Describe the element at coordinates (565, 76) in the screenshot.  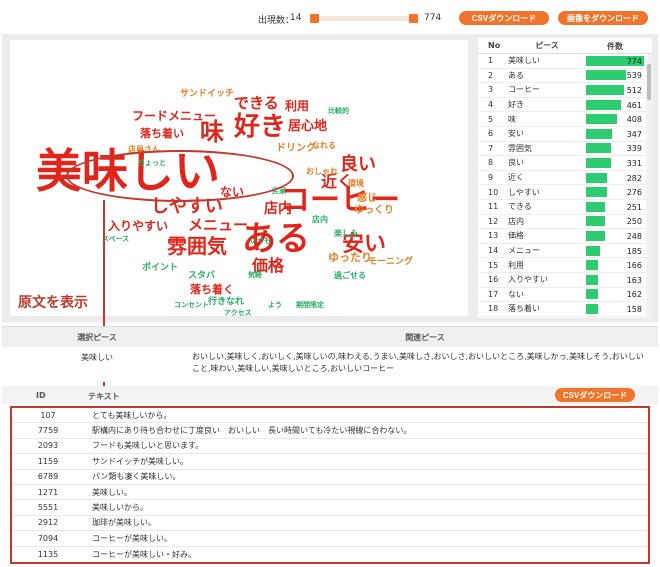
I see `table-row: 2 ある 539` at that location.